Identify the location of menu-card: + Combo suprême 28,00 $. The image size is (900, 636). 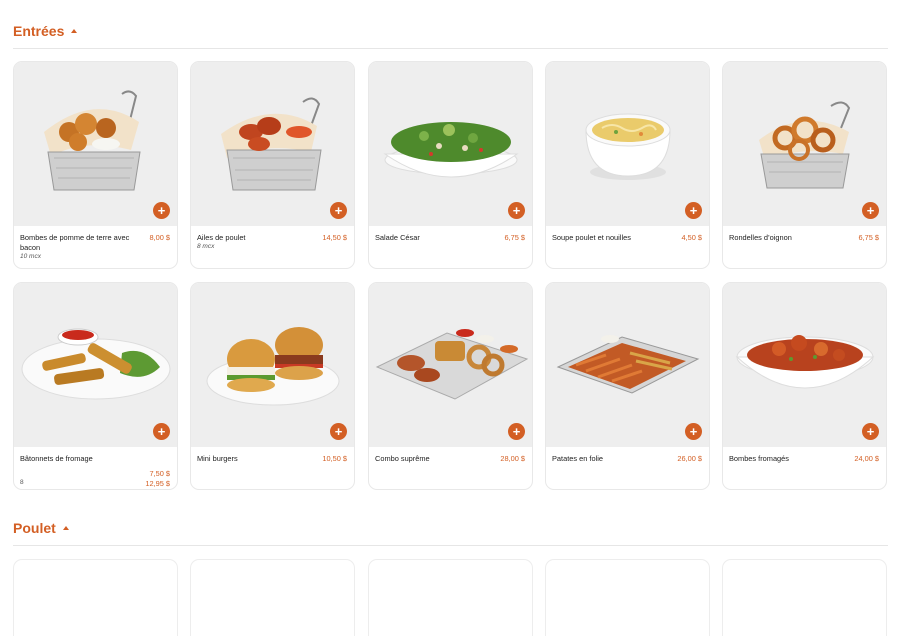
(450, 386).